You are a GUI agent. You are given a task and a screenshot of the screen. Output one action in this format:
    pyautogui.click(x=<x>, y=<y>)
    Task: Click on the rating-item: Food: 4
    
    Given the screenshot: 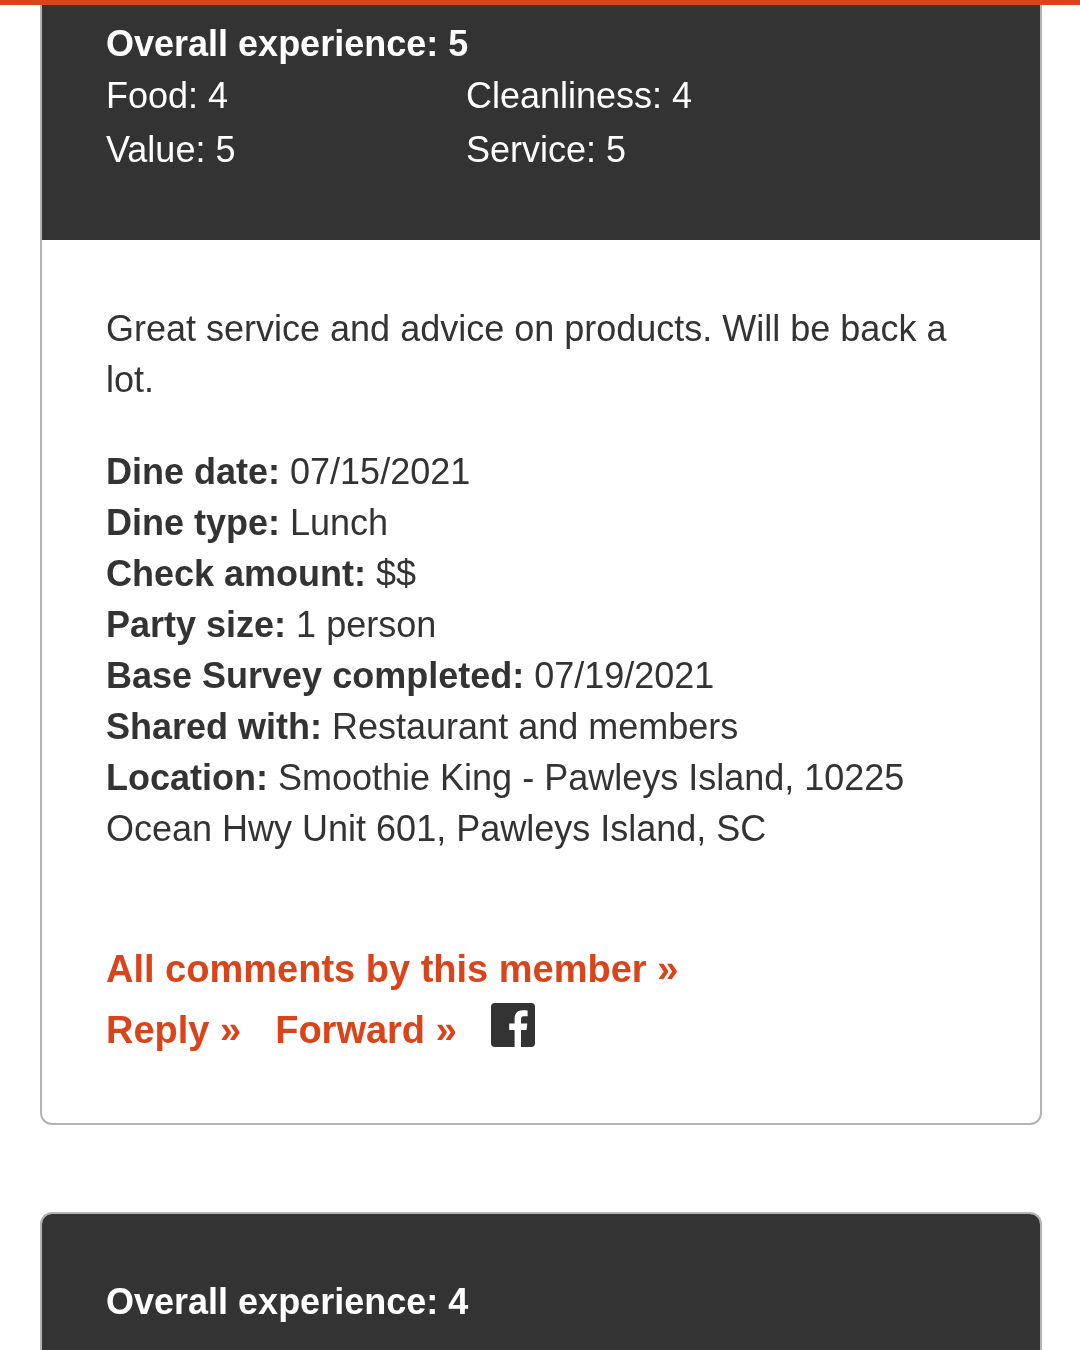 What is the action you would take?
    pyautogui.click(x=168, y=96)
    